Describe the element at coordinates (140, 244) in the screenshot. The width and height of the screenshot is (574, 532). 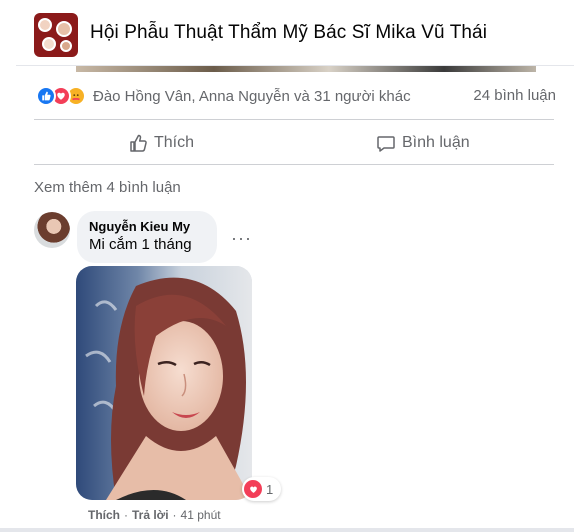
I see `comment-text: Mi cắm 1 tháng` at that location.